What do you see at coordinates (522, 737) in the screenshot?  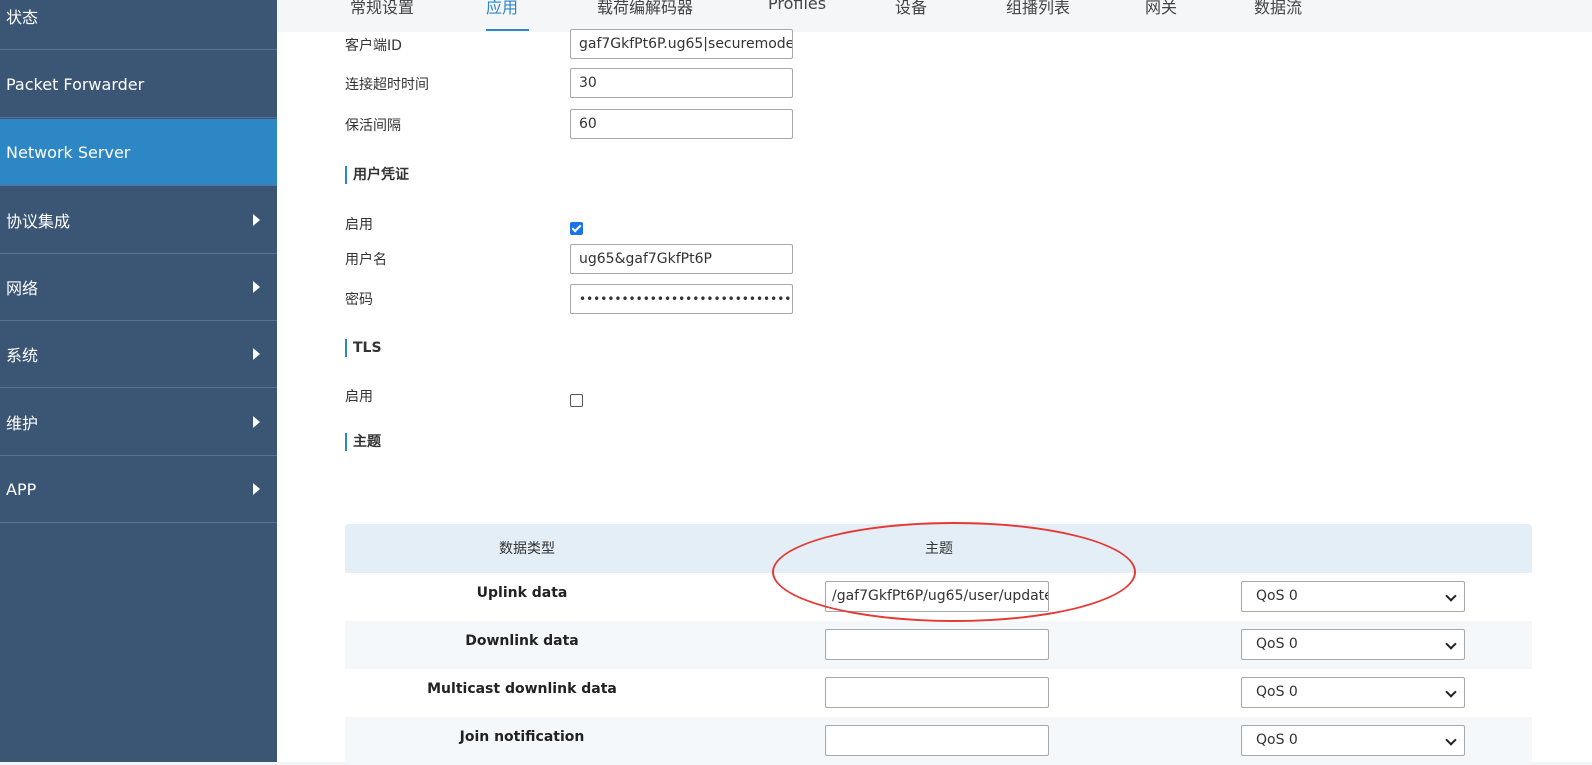 I see `row-label: Join notification` at bounding box center [522, 737].